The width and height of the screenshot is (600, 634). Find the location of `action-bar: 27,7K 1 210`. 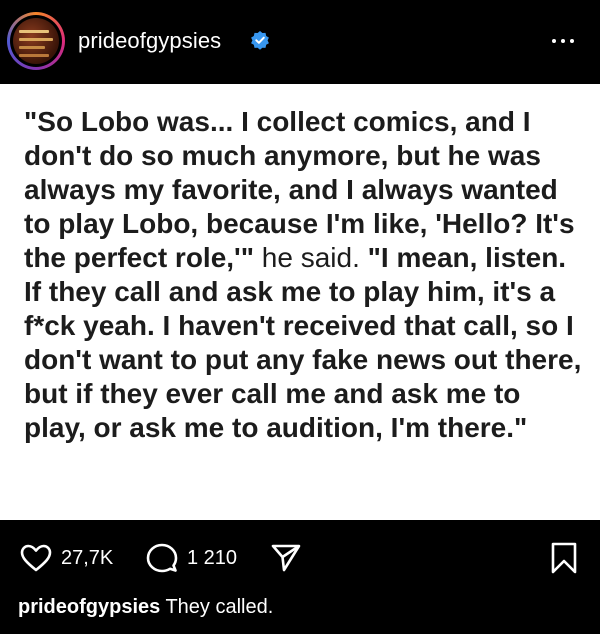

action-bar: 27,7K 1 210 is located at coordinates (300, 556).